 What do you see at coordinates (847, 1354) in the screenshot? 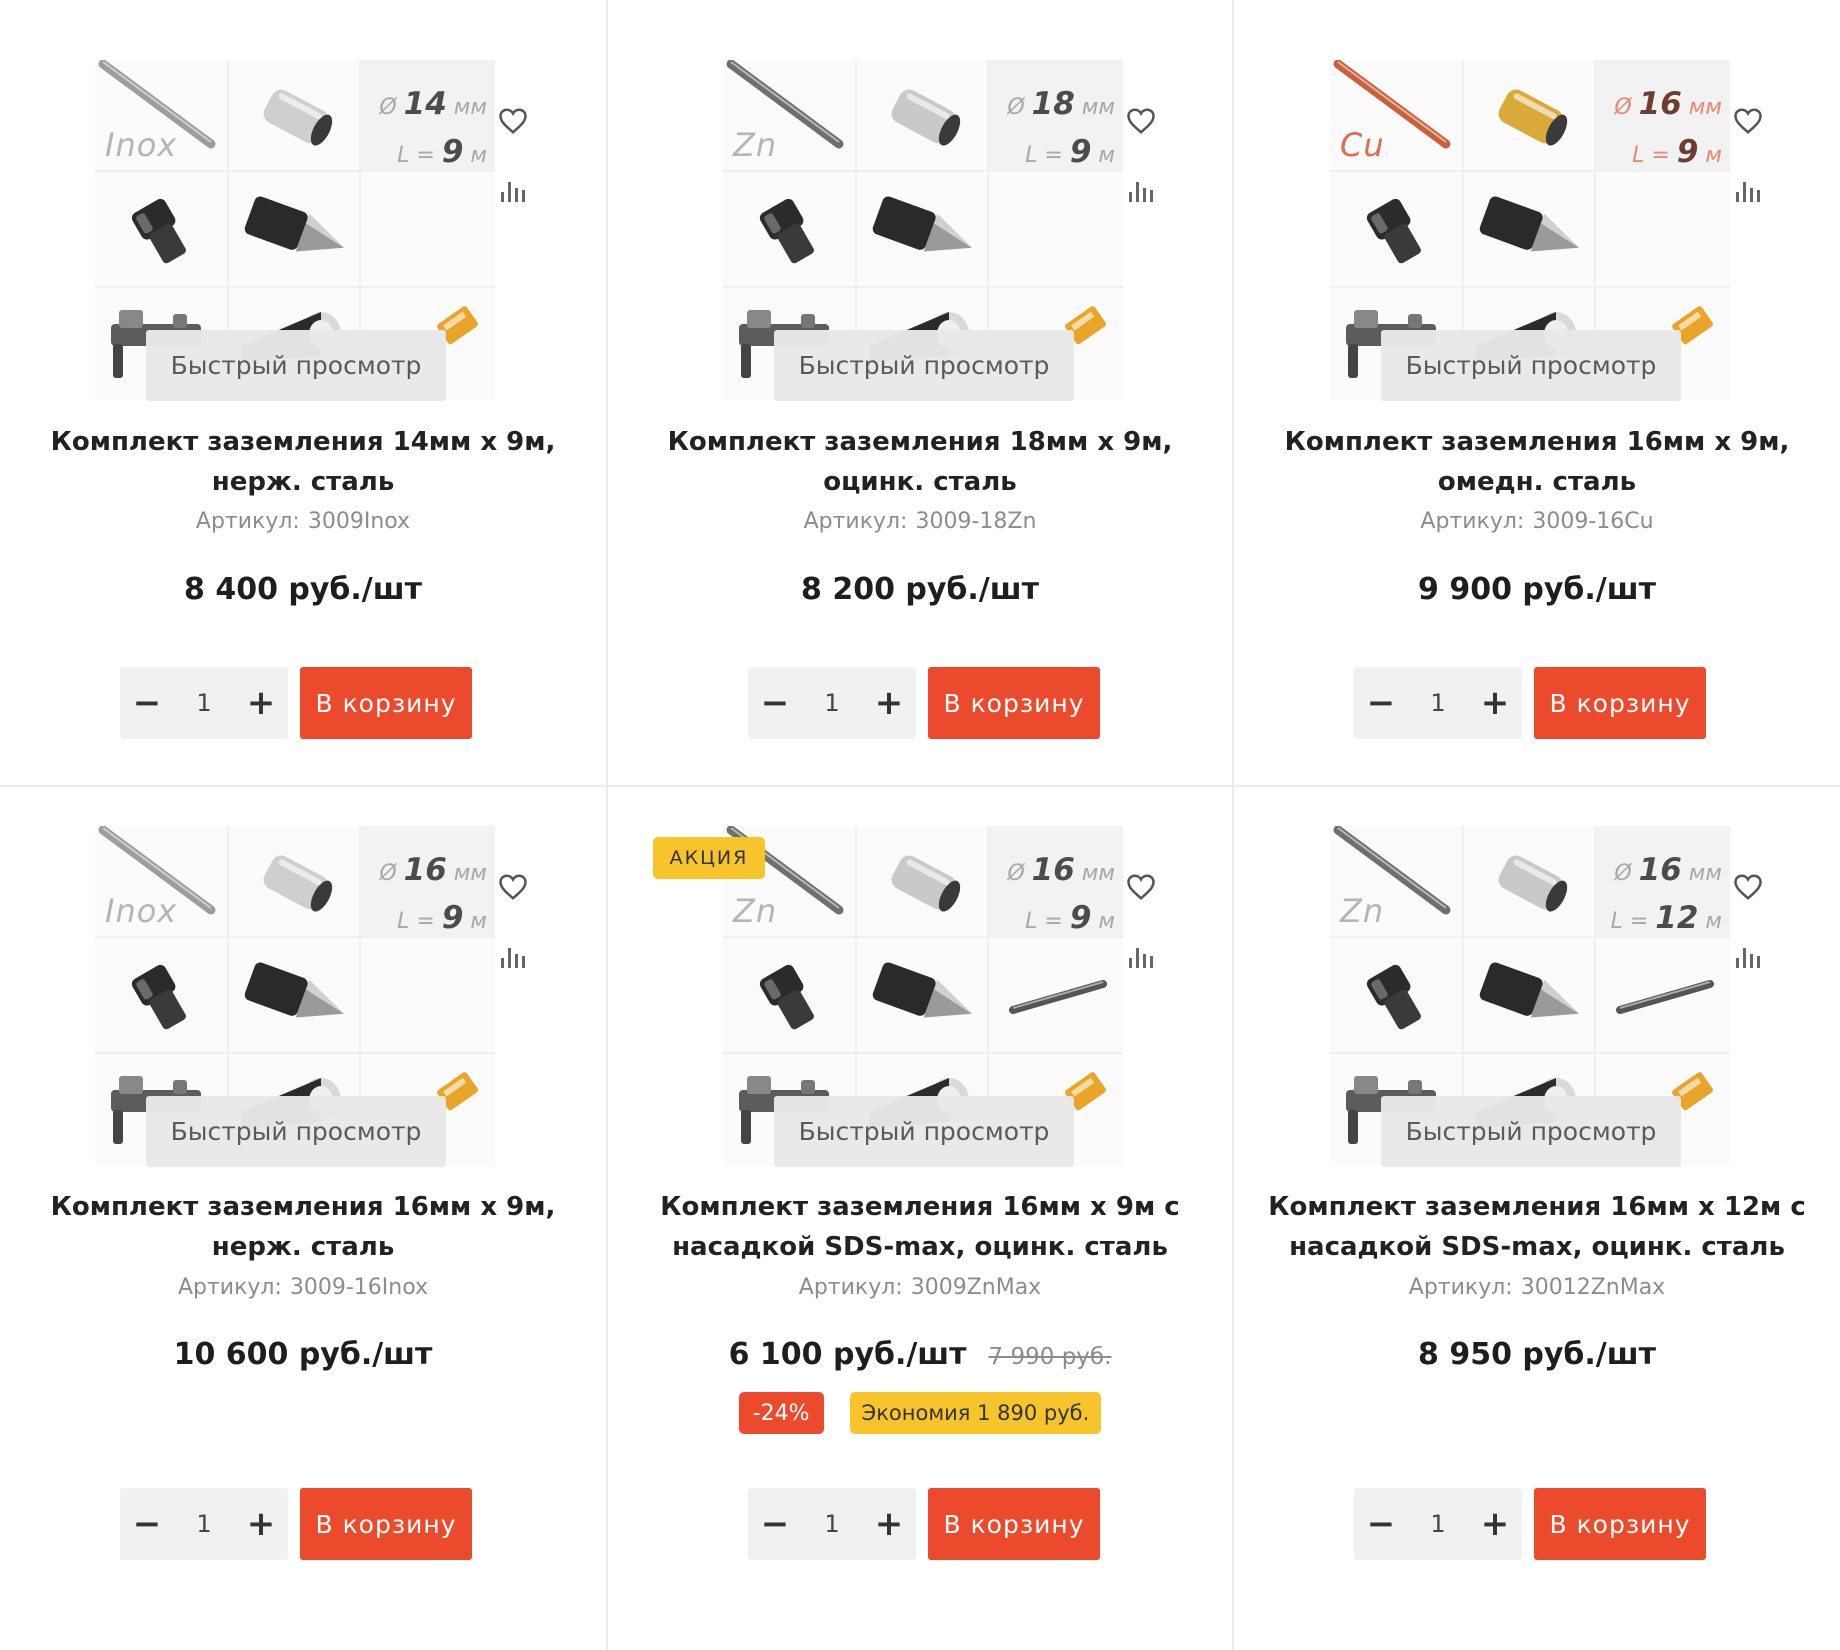
I see `price-value: 6 100 руб./шт` at bounding box center [847, 1354].